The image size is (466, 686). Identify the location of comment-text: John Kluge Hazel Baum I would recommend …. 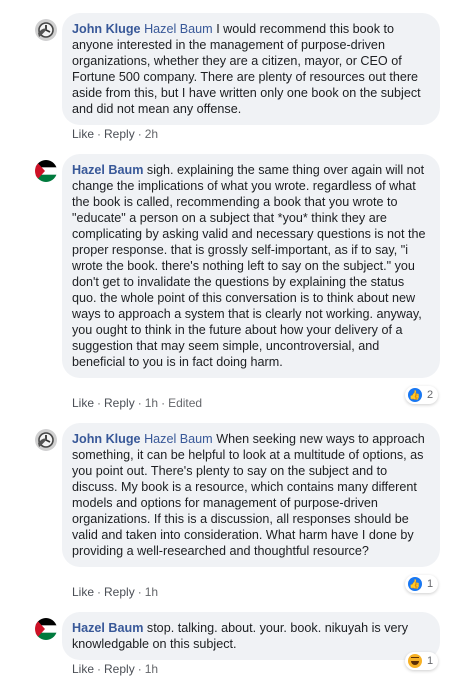
(250, 69).